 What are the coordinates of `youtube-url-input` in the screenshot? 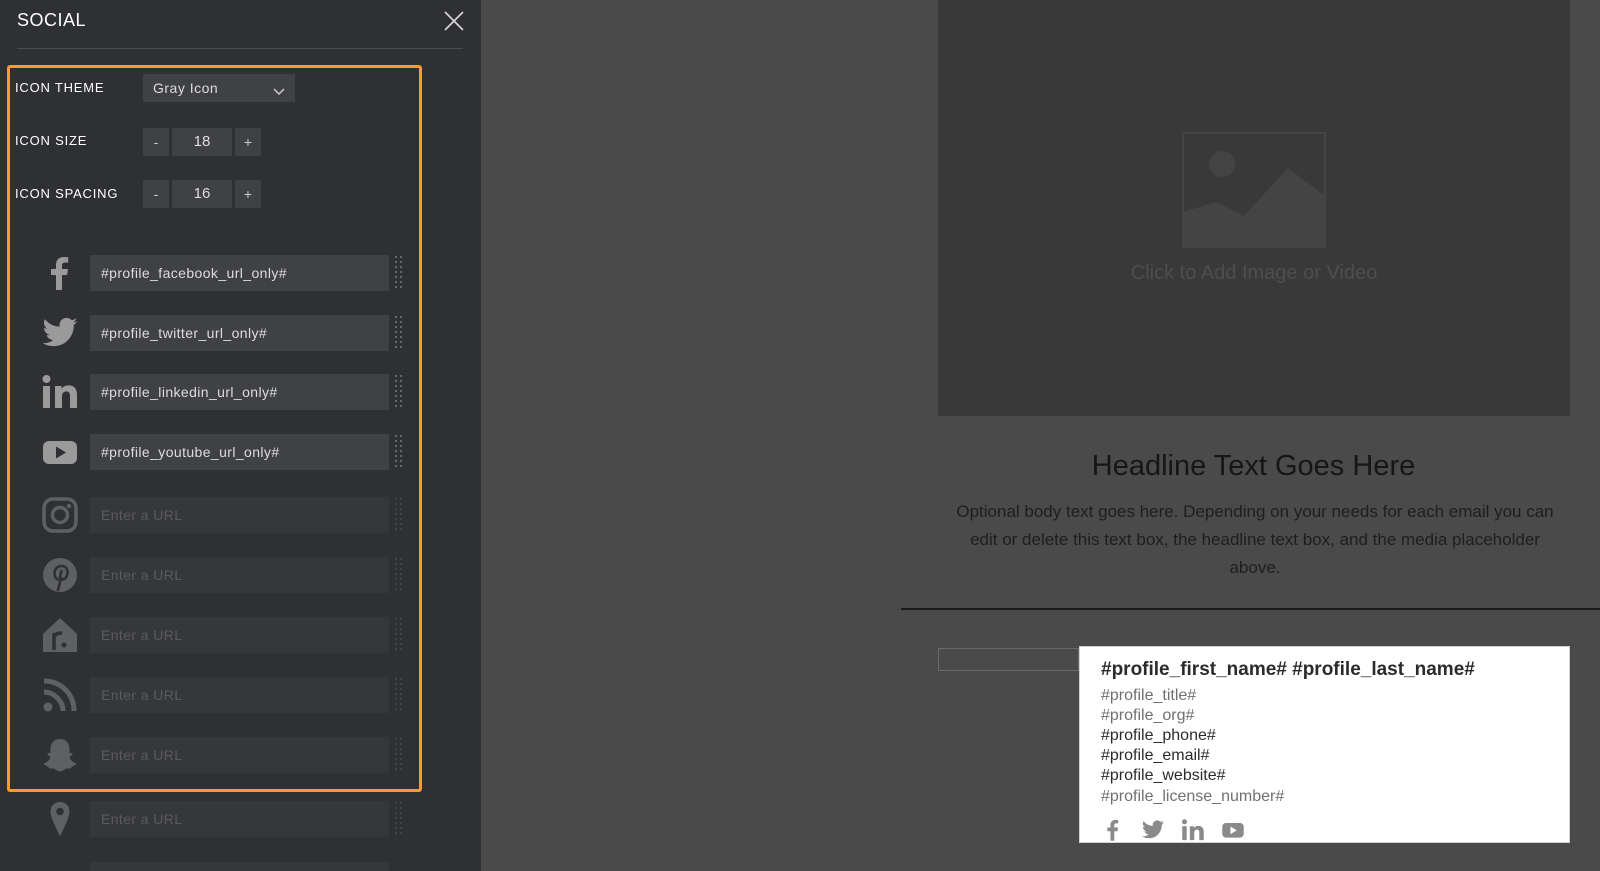 It's located at (239, 452).